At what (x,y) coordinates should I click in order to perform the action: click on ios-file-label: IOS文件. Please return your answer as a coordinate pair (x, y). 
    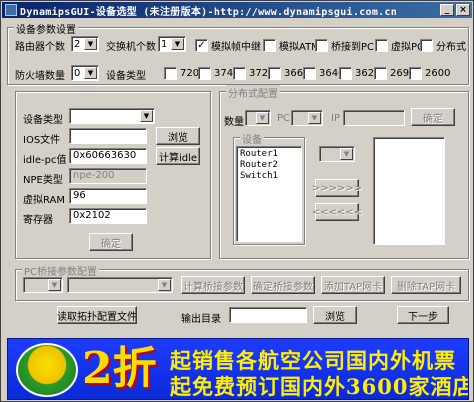
    Looking at the image, I should click on (42, 140).